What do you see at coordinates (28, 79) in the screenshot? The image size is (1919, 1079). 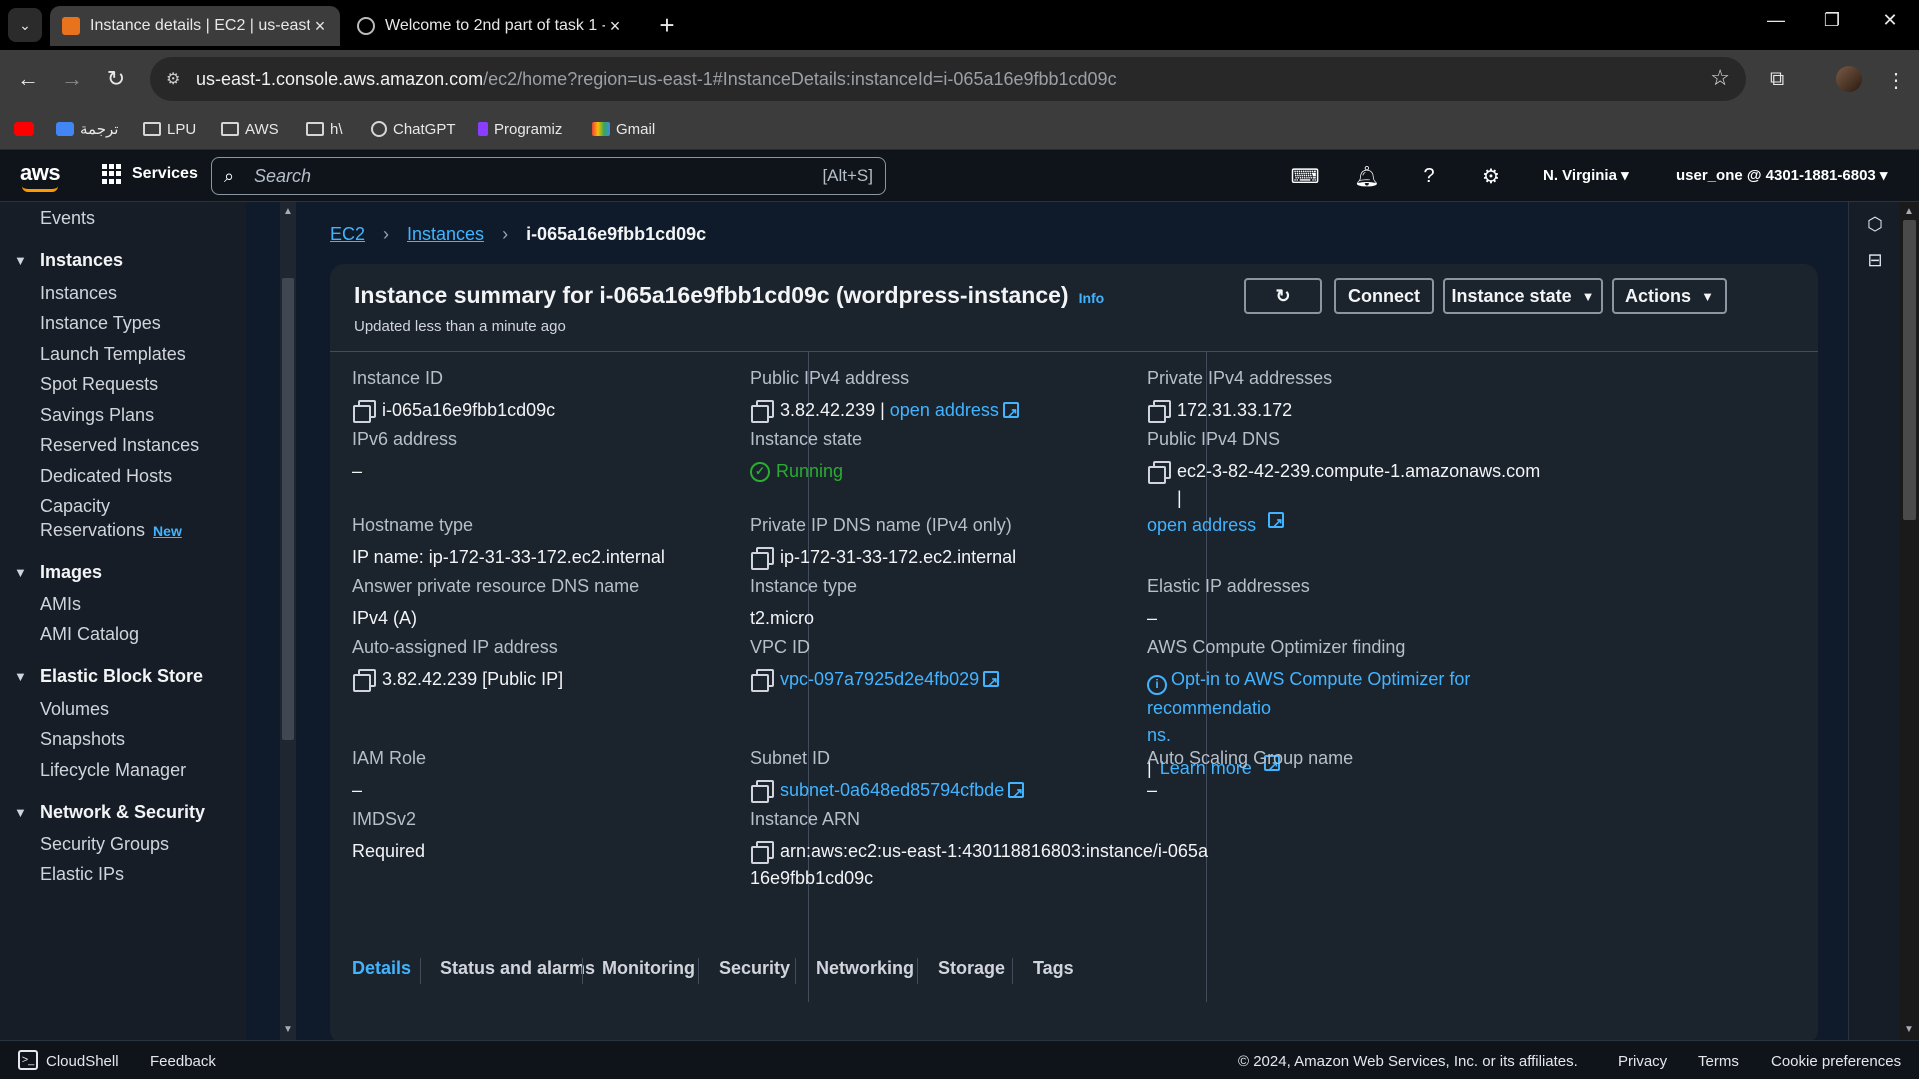 I see `back-icon: ←` at bounding box center [28, 79].